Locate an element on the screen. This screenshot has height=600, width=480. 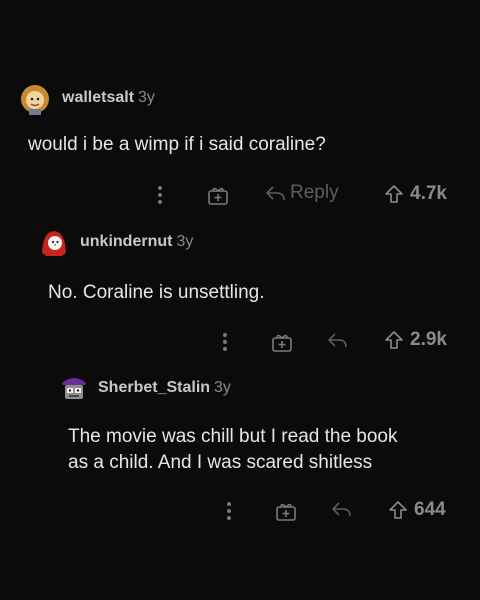
comment-body-line: as a child. And I was scared shitless is located at coordinates (220, 462).